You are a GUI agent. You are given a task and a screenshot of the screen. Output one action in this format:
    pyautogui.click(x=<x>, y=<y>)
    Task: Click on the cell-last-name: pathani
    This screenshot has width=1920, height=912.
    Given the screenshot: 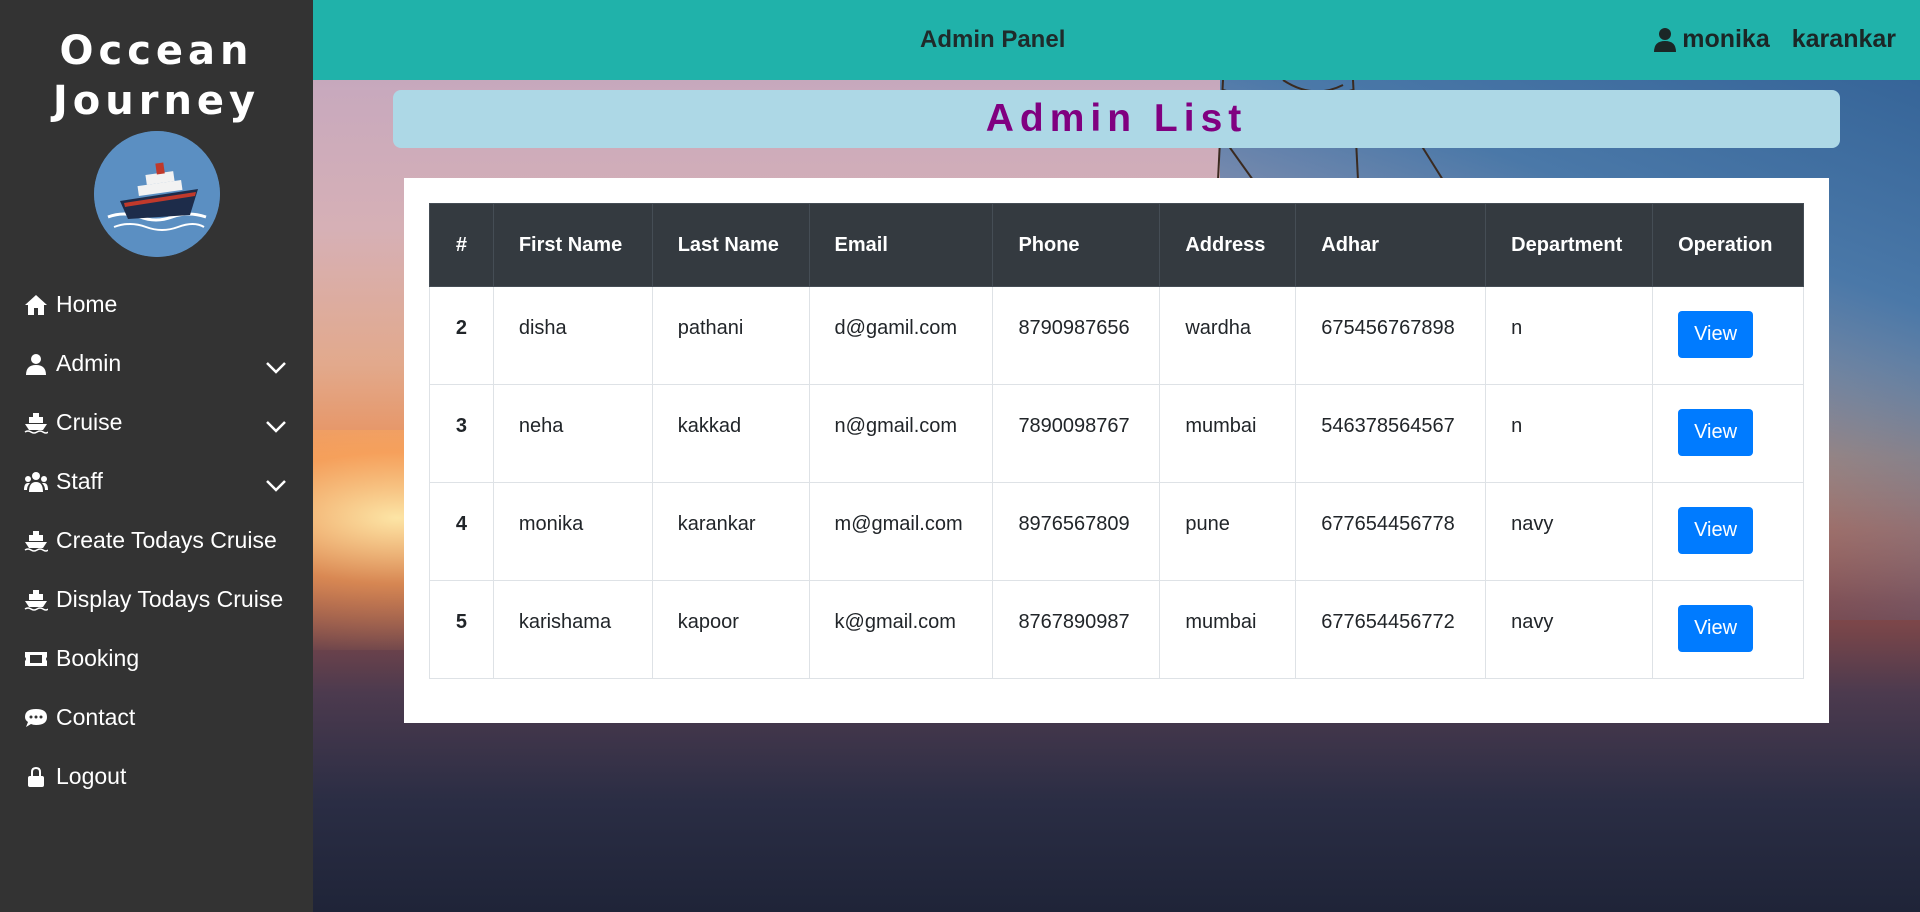 What is the action you would take?
    pyautogui.click(x=730, y=335)
    